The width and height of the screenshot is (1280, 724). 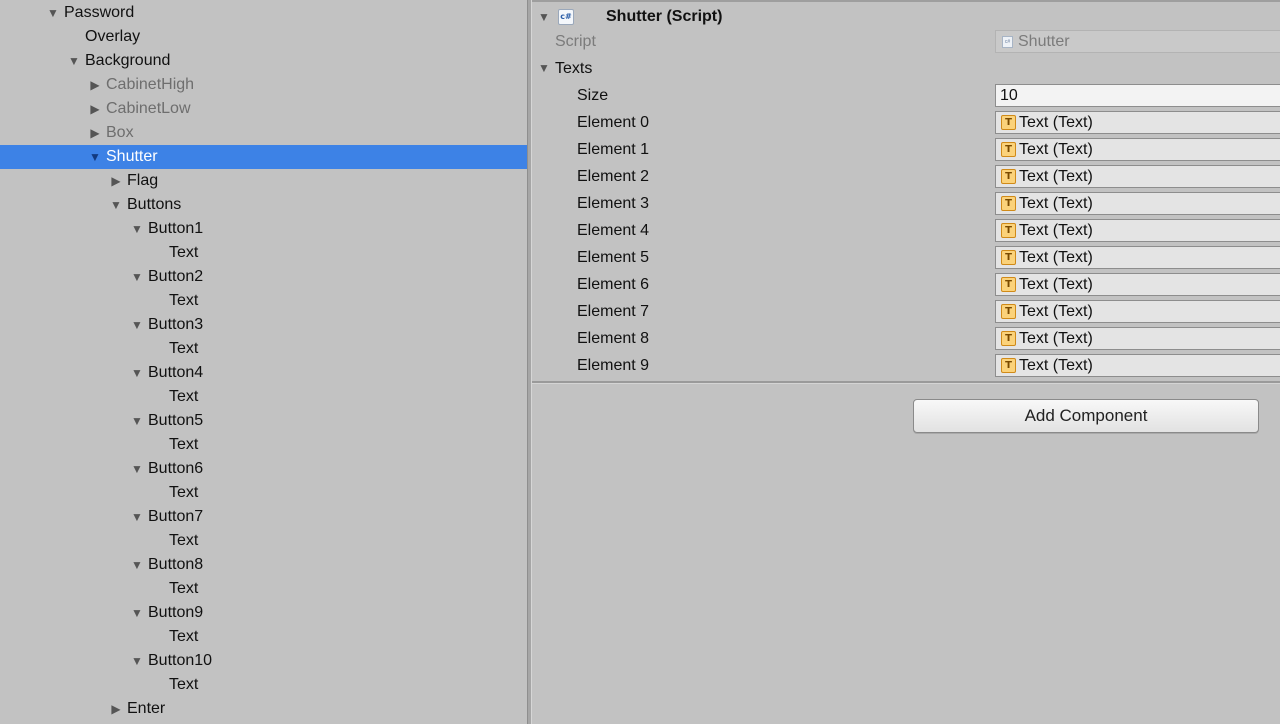 I want to click on tree-item-button10: ▼ Button10, so click(x=263, y=661).